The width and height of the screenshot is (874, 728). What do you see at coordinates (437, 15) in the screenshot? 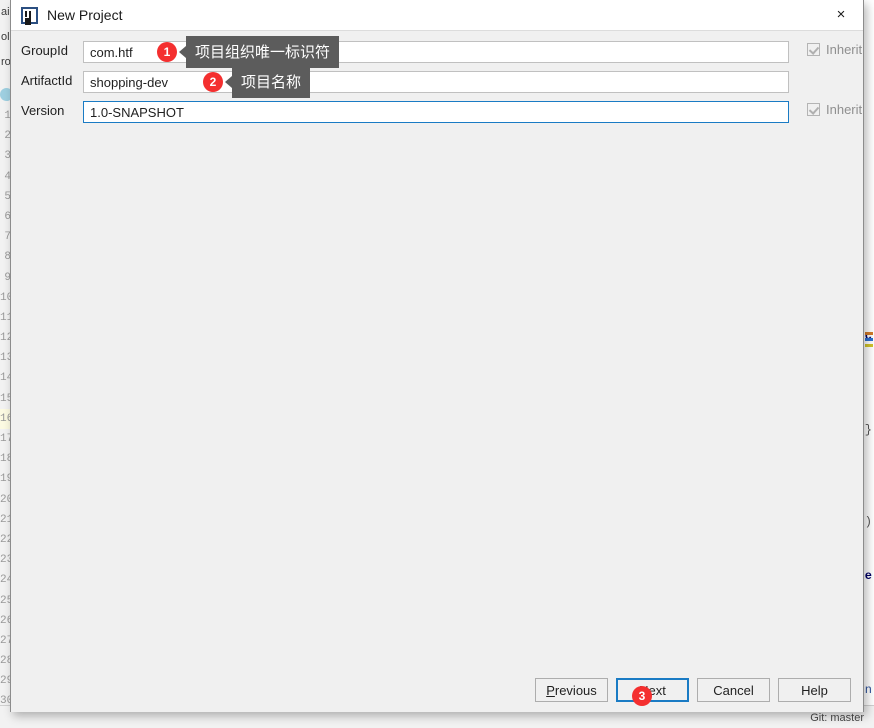
I see `dialog-titlebar: New Project ×` at bounding box center [437, 15].